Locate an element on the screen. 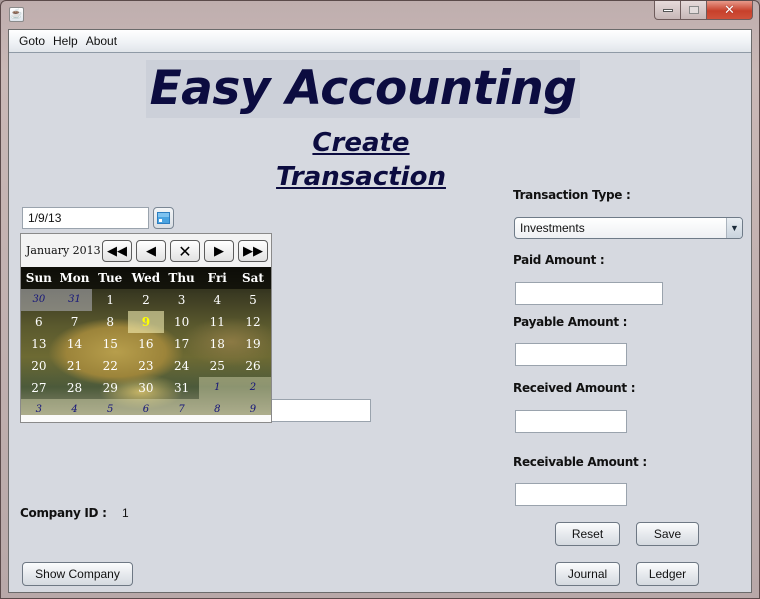 The image size is (760, 599). payable-amount-label: Payable Amount : is located at coordinates (570, 322).